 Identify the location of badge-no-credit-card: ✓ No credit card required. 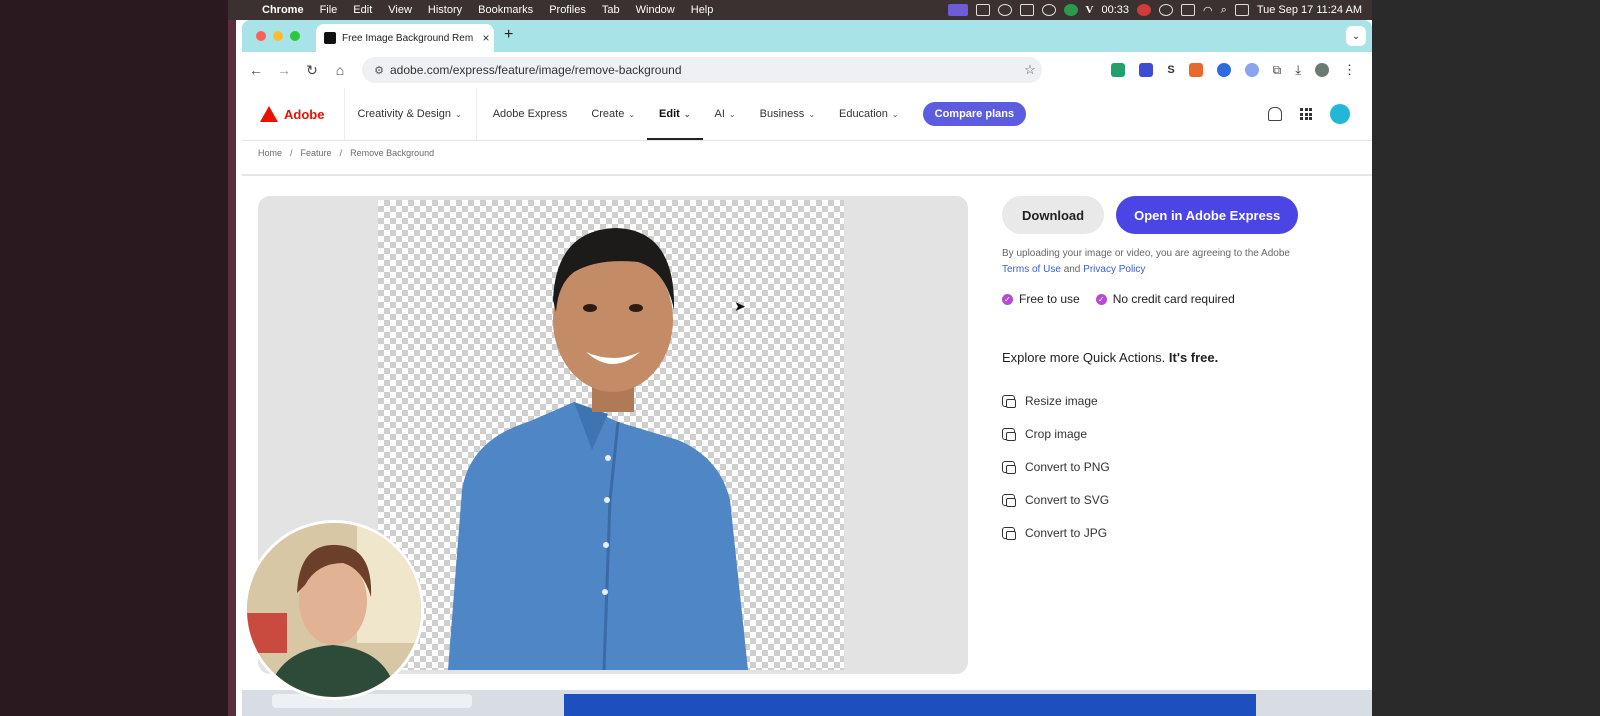
(1165, 299).